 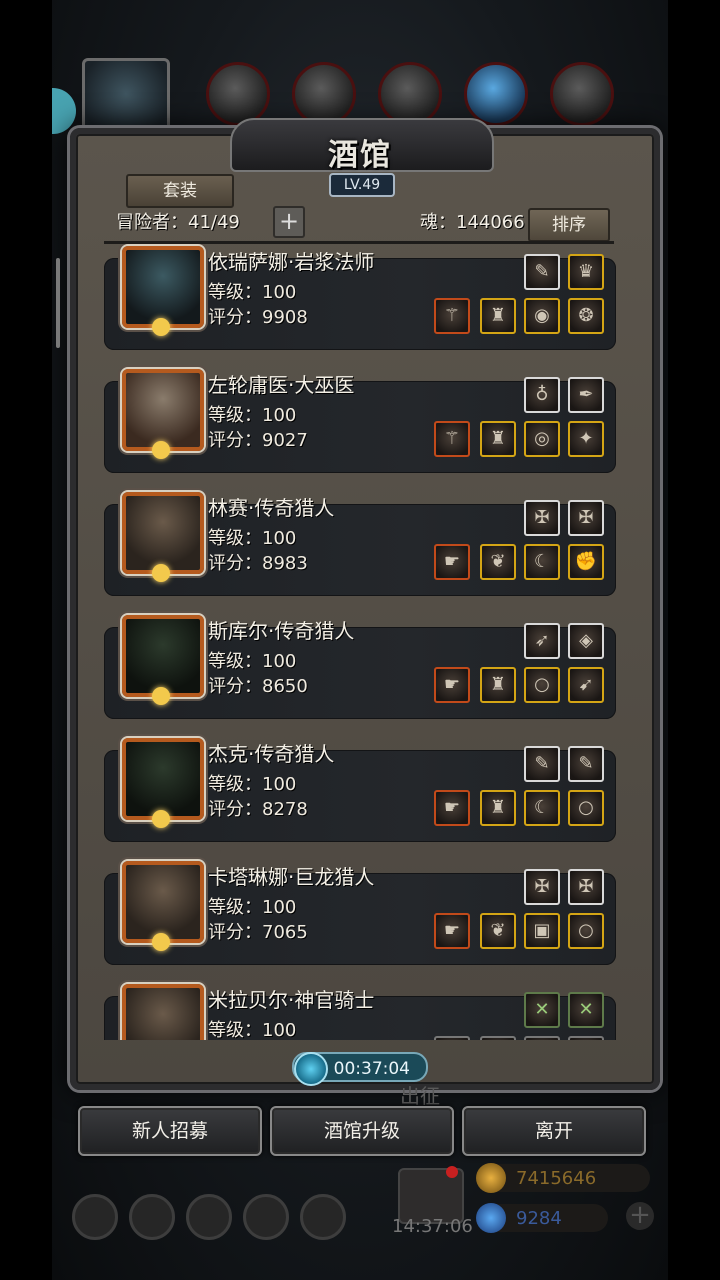 I want to click on armor-icon: ♜, so click(x=498, y=685).